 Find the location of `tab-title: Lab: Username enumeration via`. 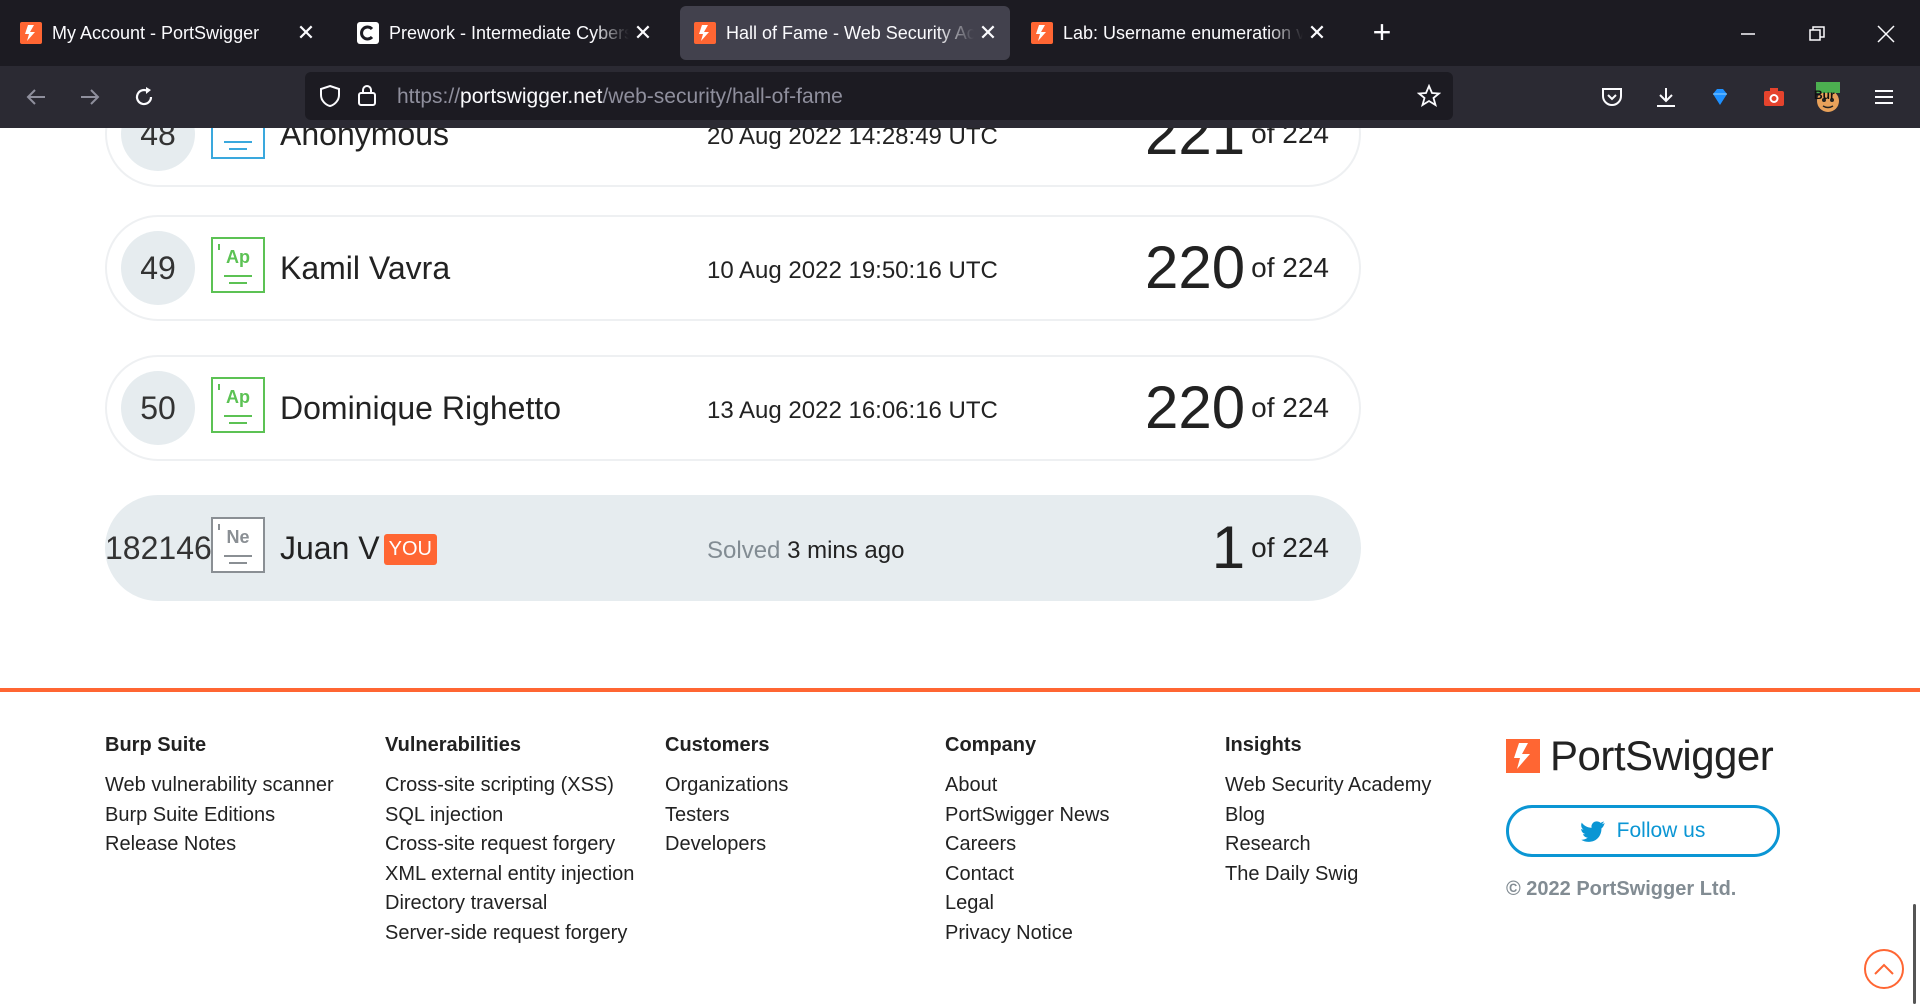

tab-title: Lab: Username enumeration via is located at coordinates (1183, 32).